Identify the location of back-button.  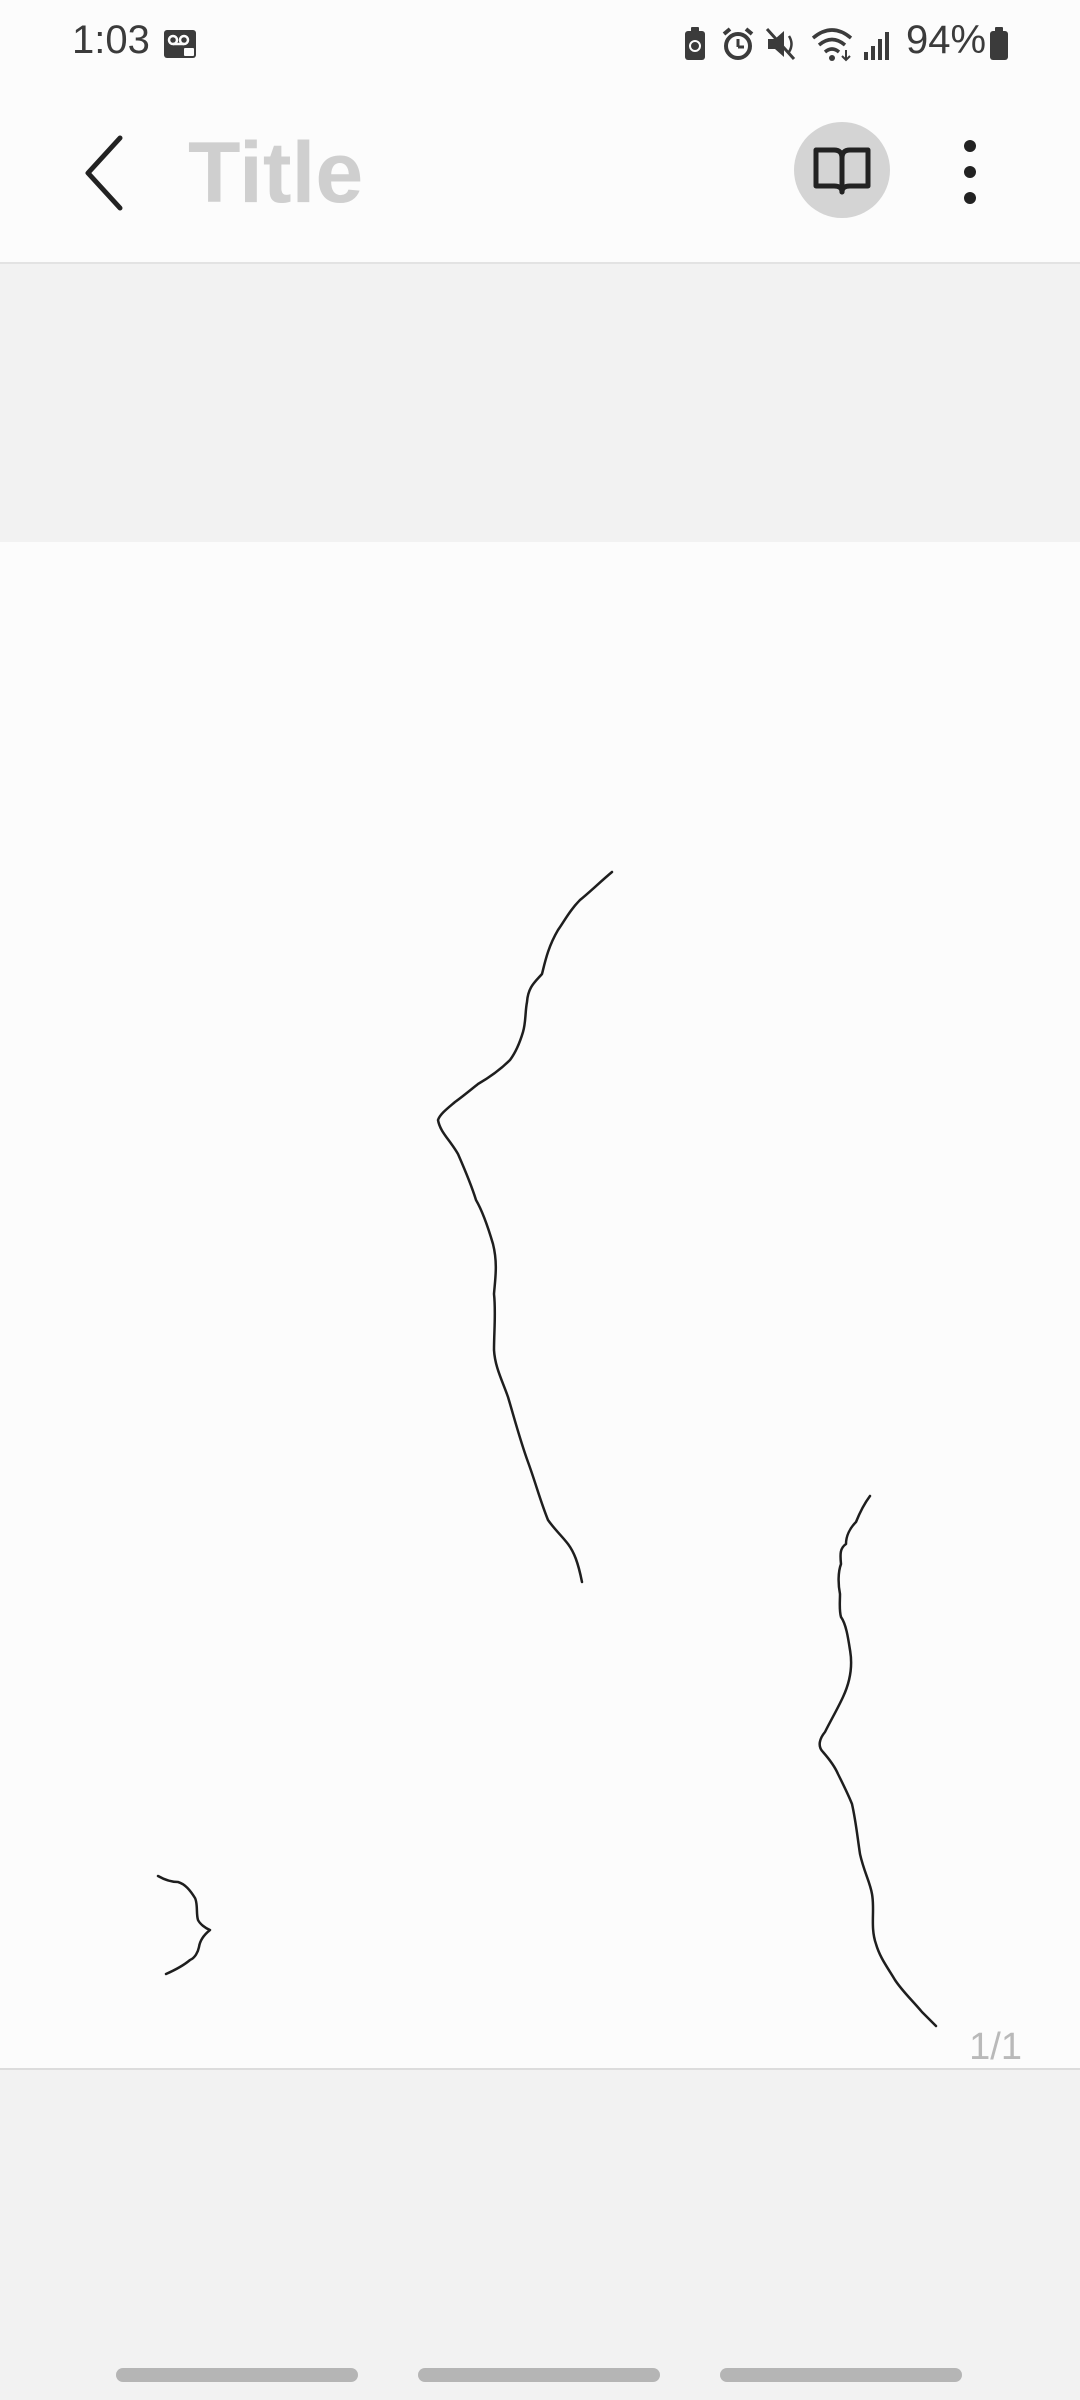
(106, 173).